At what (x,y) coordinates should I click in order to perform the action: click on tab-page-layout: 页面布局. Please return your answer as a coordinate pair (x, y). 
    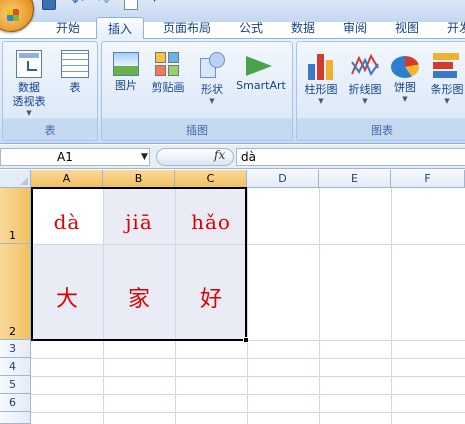
    Looking at the image, I should click on (187, 28).